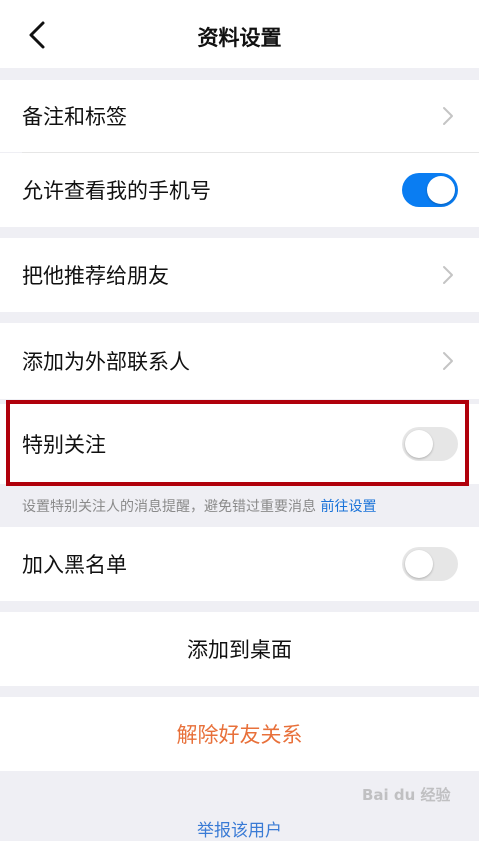 Image resolution: width=479 pixels, height=841 pixels. I want to click on go-settings-link: 前往设置, so click(348, 507).